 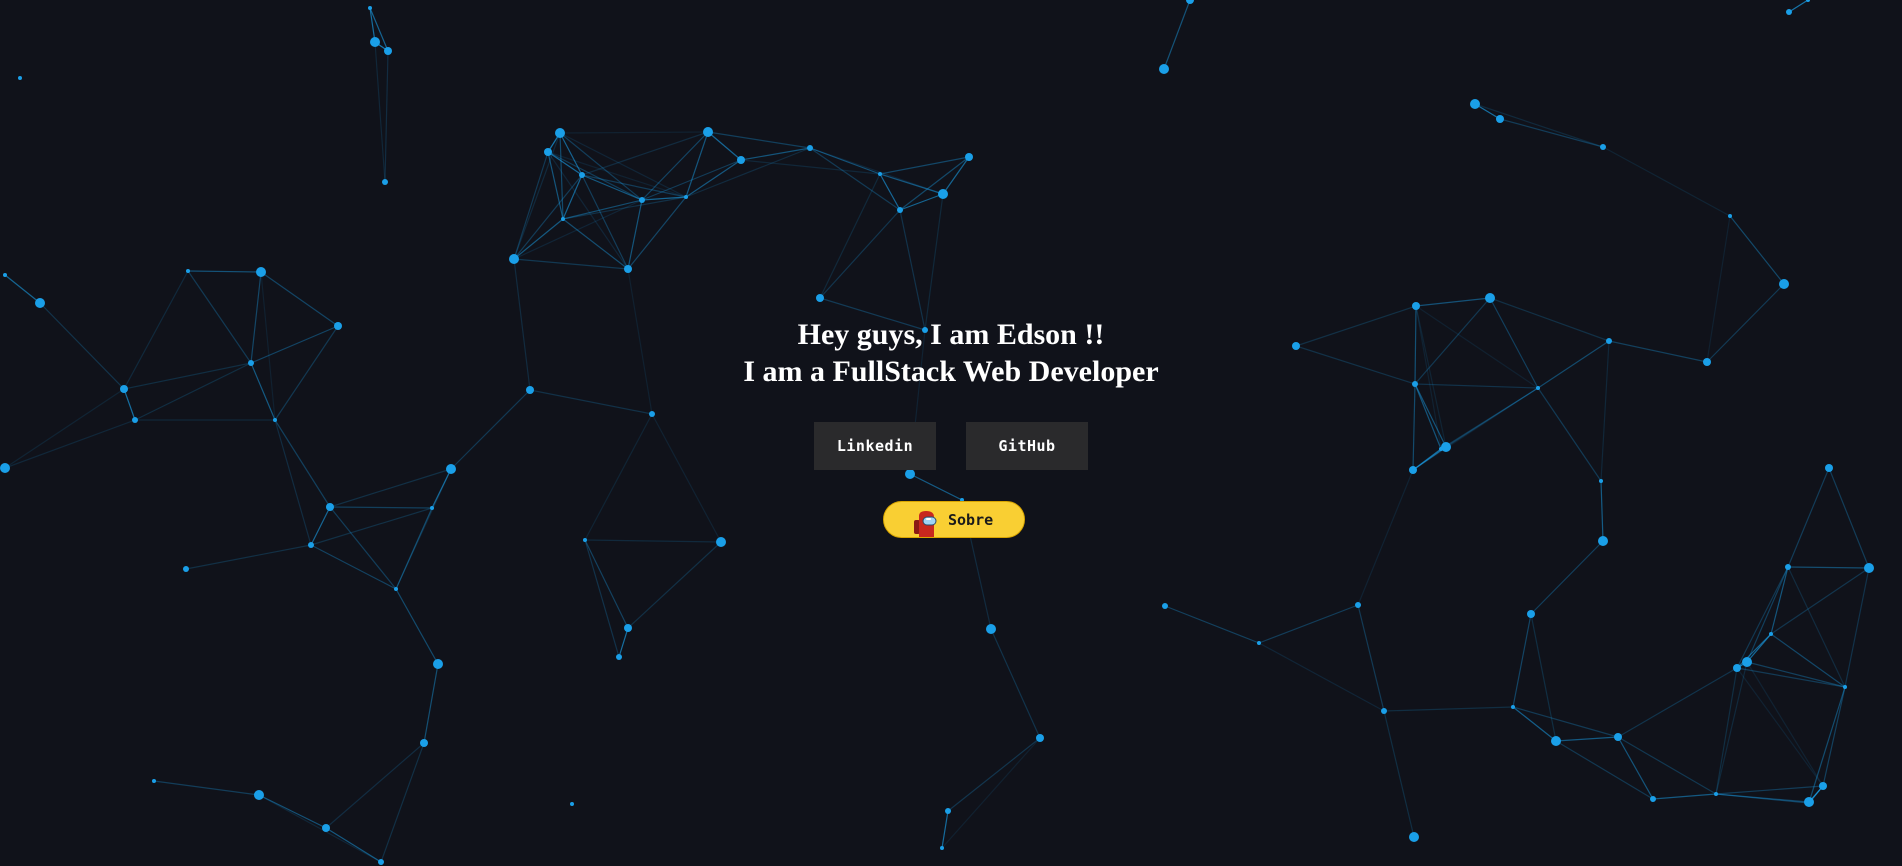 I want to click on sobre-button: Sobre, so click(x=954, y=519).